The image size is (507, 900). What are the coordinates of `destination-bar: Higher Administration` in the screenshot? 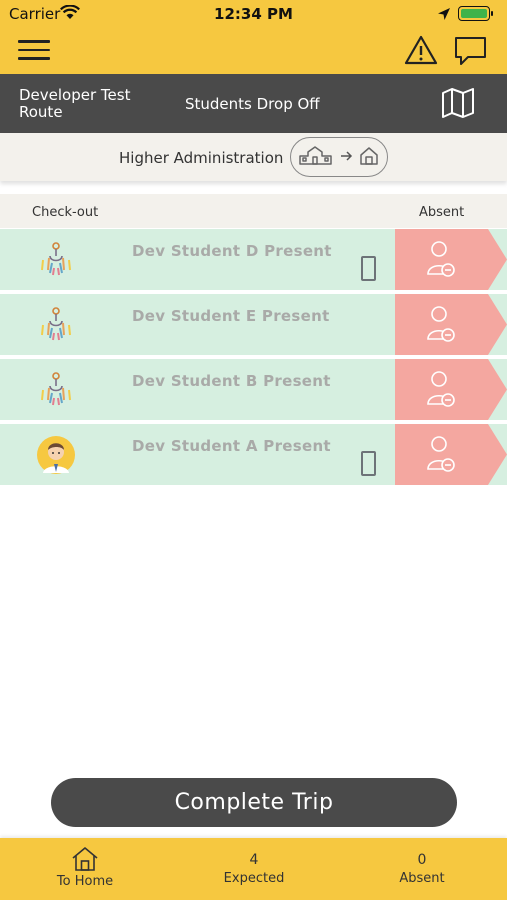 It's located at (253, 157).